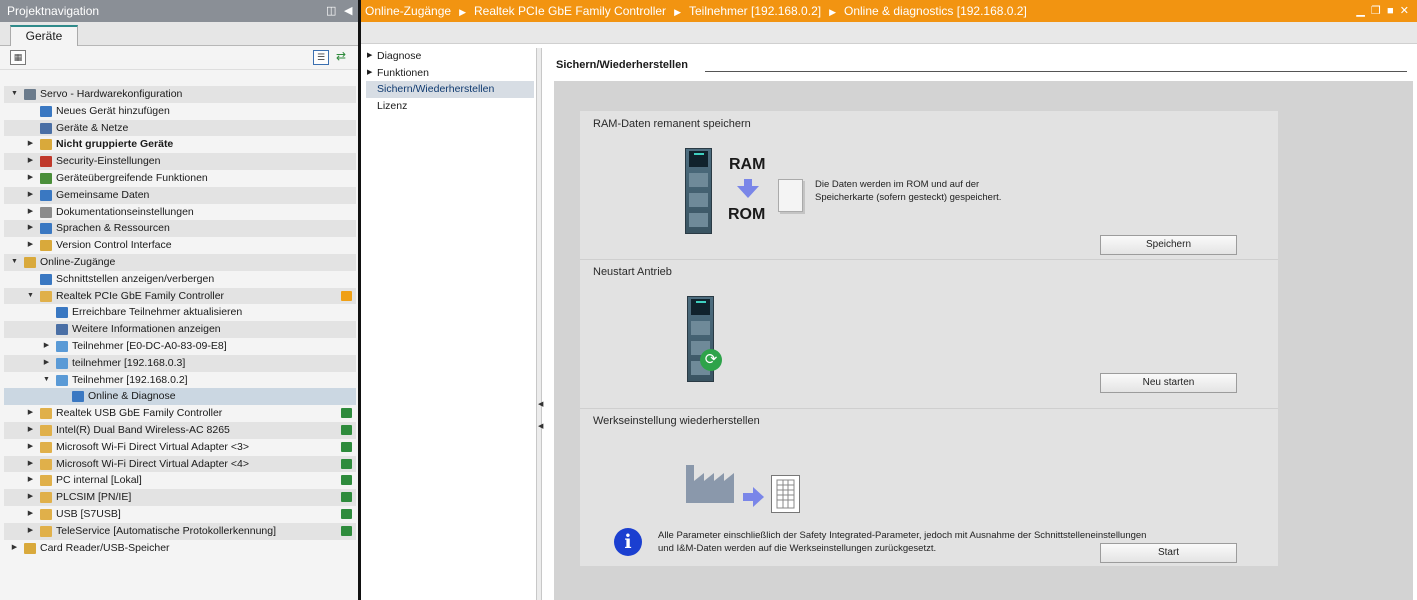 The width and height of the screenshot is (1417, 600). I want to click on tree-item: ▼ Teilnehmer [192.168.0.2], so click(180, 380).